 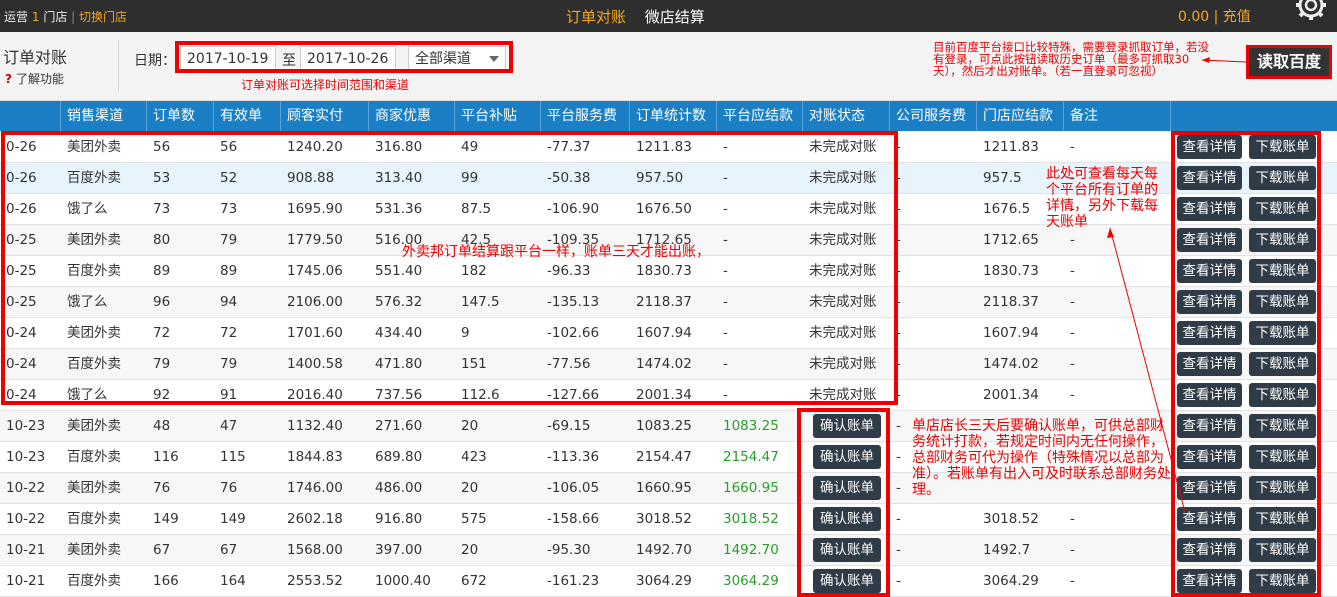 What do you see at coordinates (26, 488) in the screenshot?
I see `cell-date: 10-22` at bounding box center [26, 488].